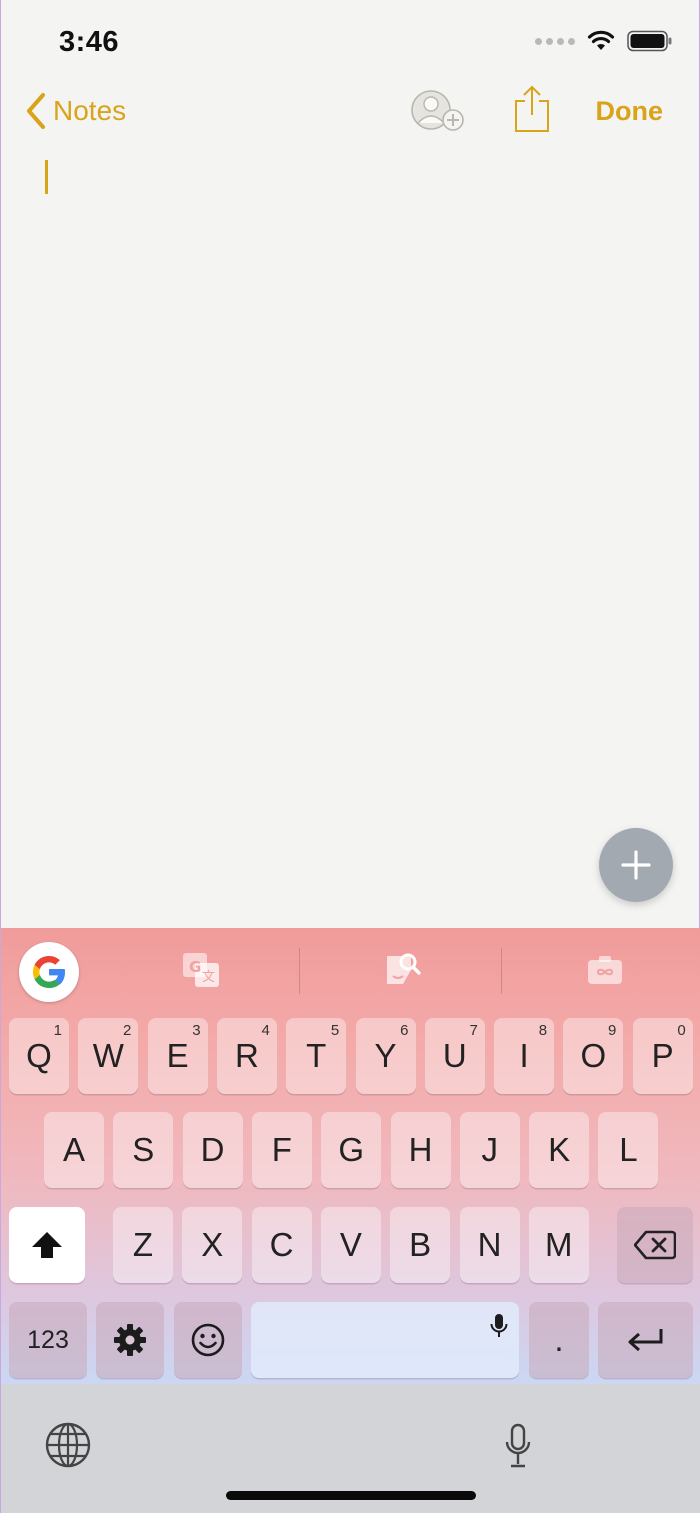  I want to click on key: O9, so click(593, 1056).